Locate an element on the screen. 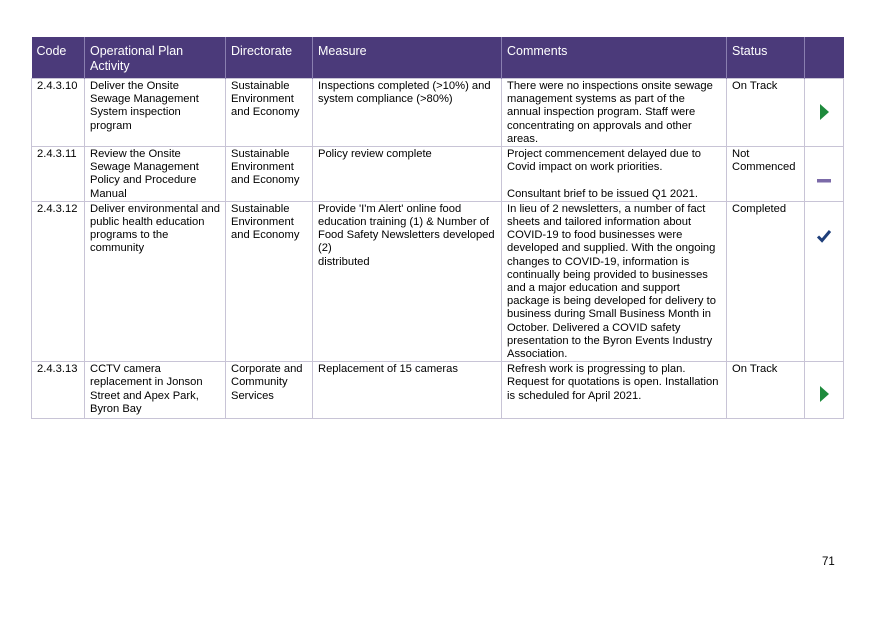  cell-code: 2.4.3.11 is located at coordinates (58, 174).